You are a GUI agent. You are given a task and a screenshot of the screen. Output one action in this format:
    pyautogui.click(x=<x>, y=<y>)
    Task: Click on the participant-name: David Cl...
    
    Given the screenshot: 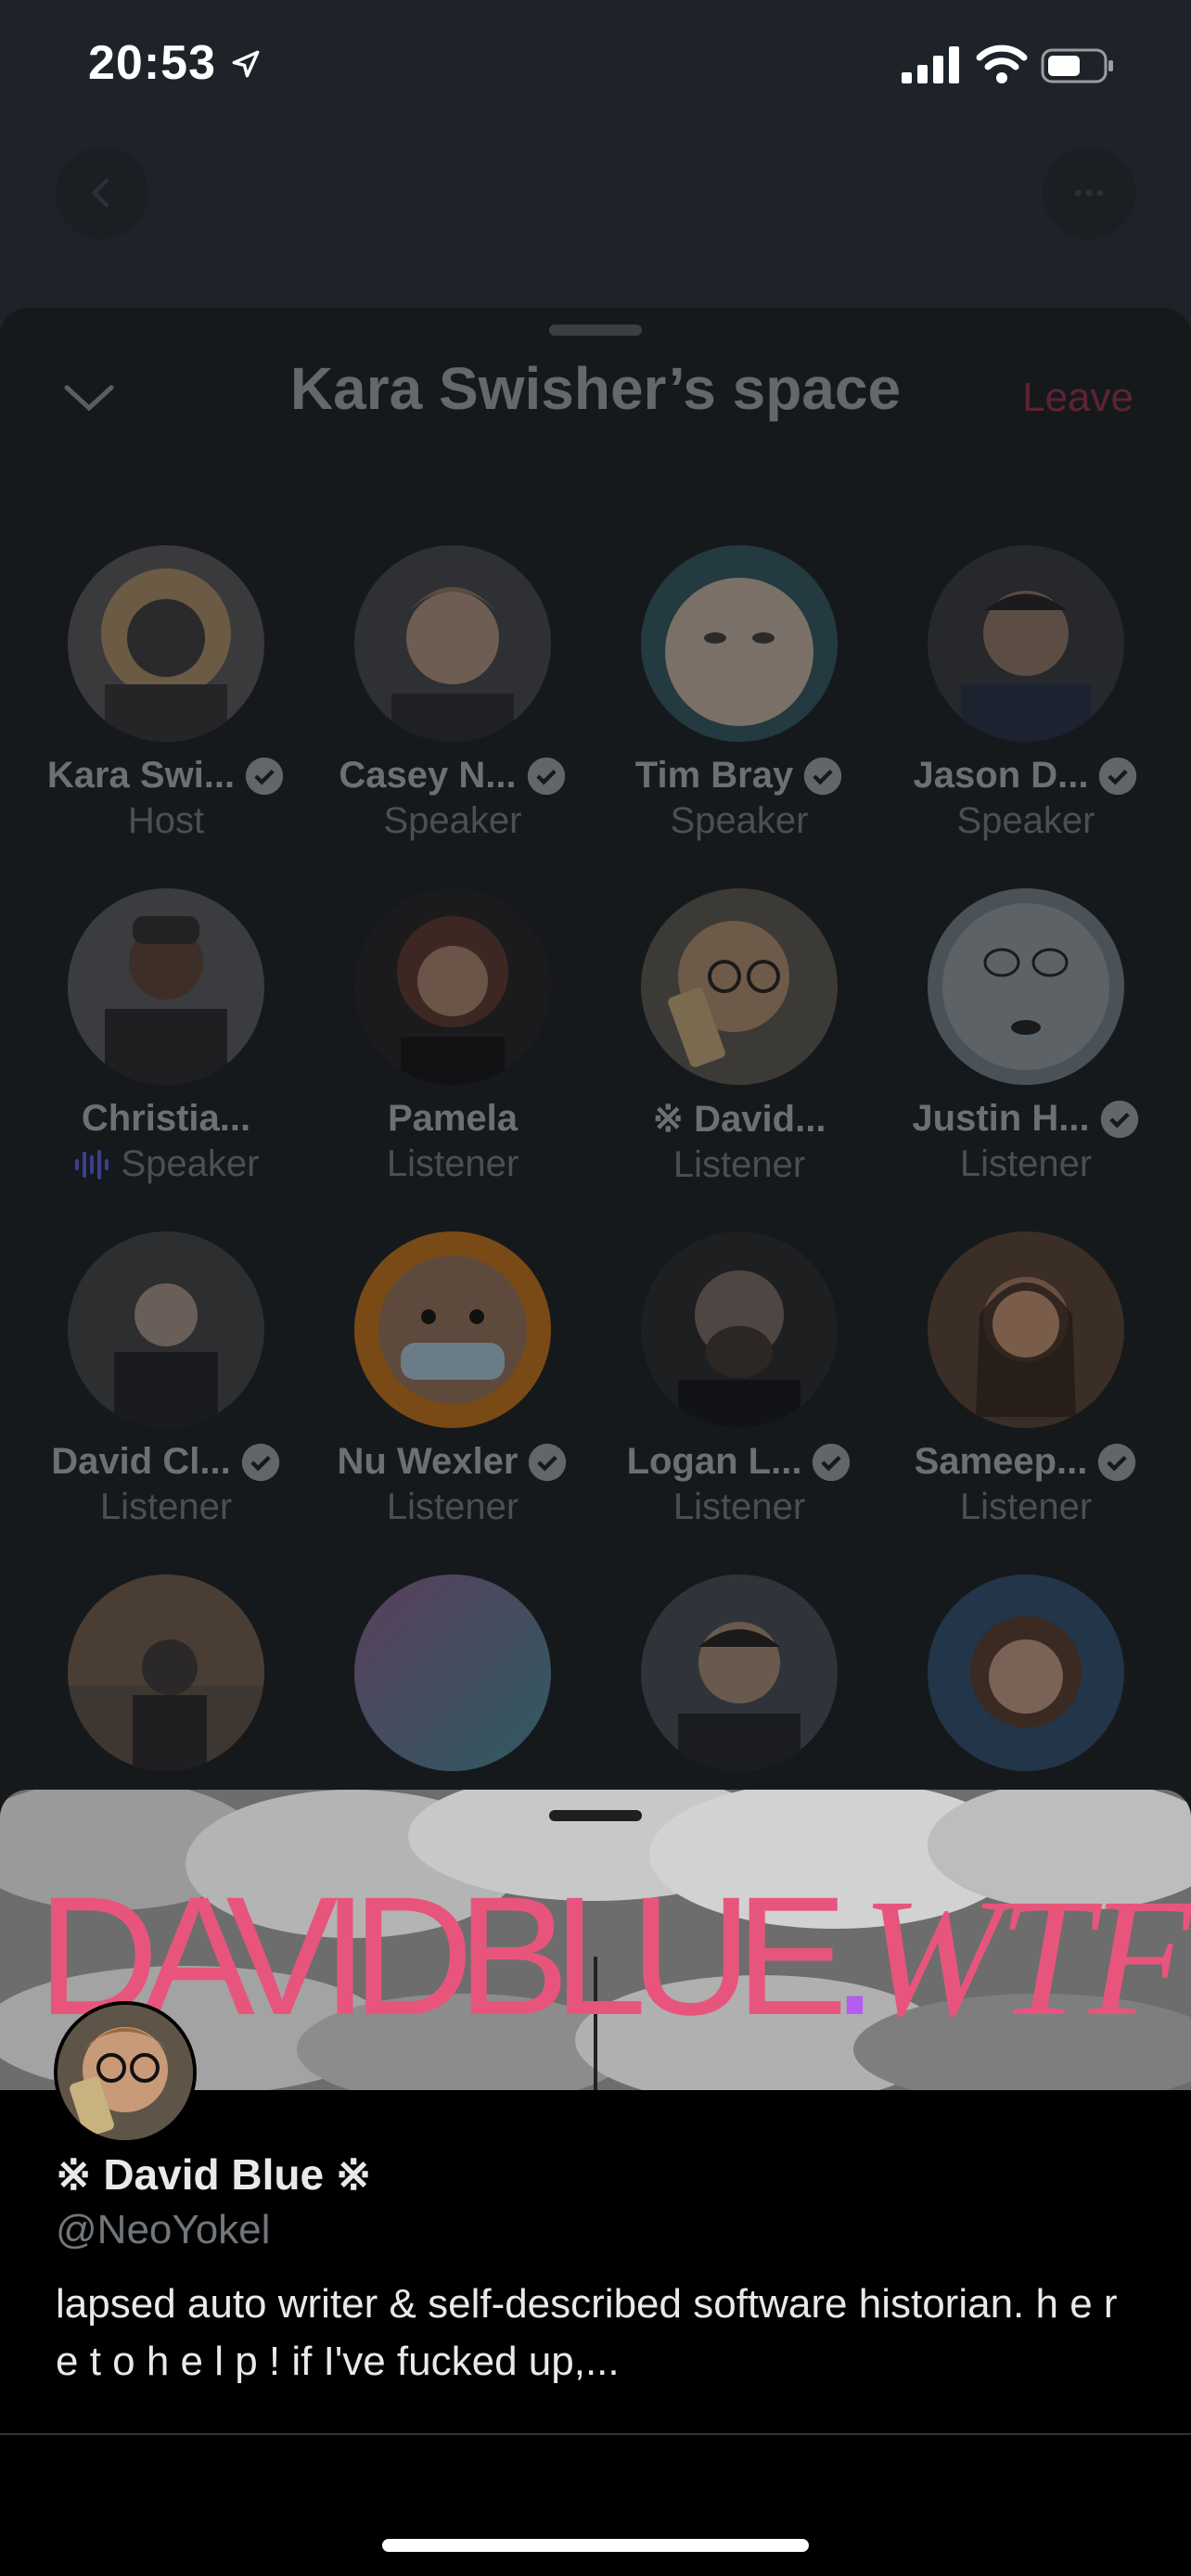 What is the action you would take?
    pyautogui.click(x=141, y=1461)
    